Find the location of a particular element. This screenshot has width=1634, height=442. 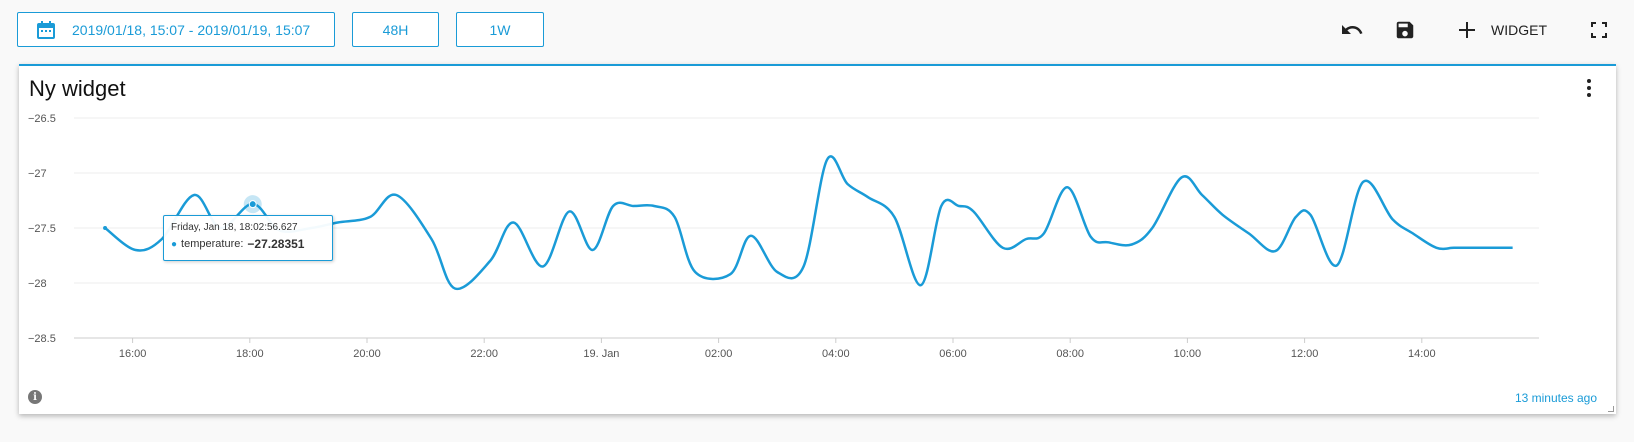

tooltip-series-name: temperature: is located at coordinates (212, 244).